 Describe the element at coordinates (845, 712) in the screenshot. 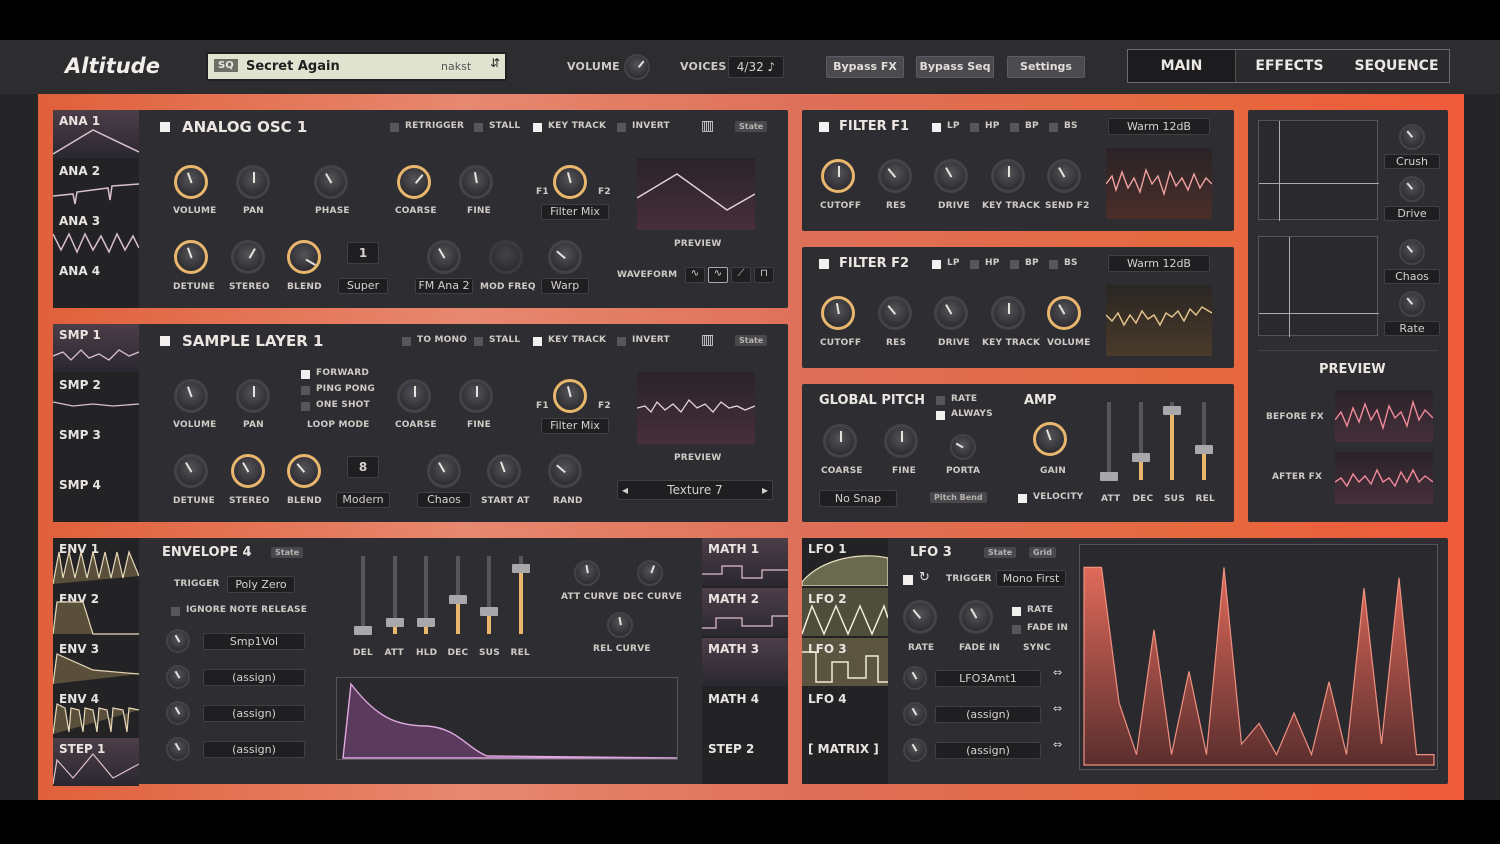

I see `sidebar-item-lfo4: LFO 4` at that location.